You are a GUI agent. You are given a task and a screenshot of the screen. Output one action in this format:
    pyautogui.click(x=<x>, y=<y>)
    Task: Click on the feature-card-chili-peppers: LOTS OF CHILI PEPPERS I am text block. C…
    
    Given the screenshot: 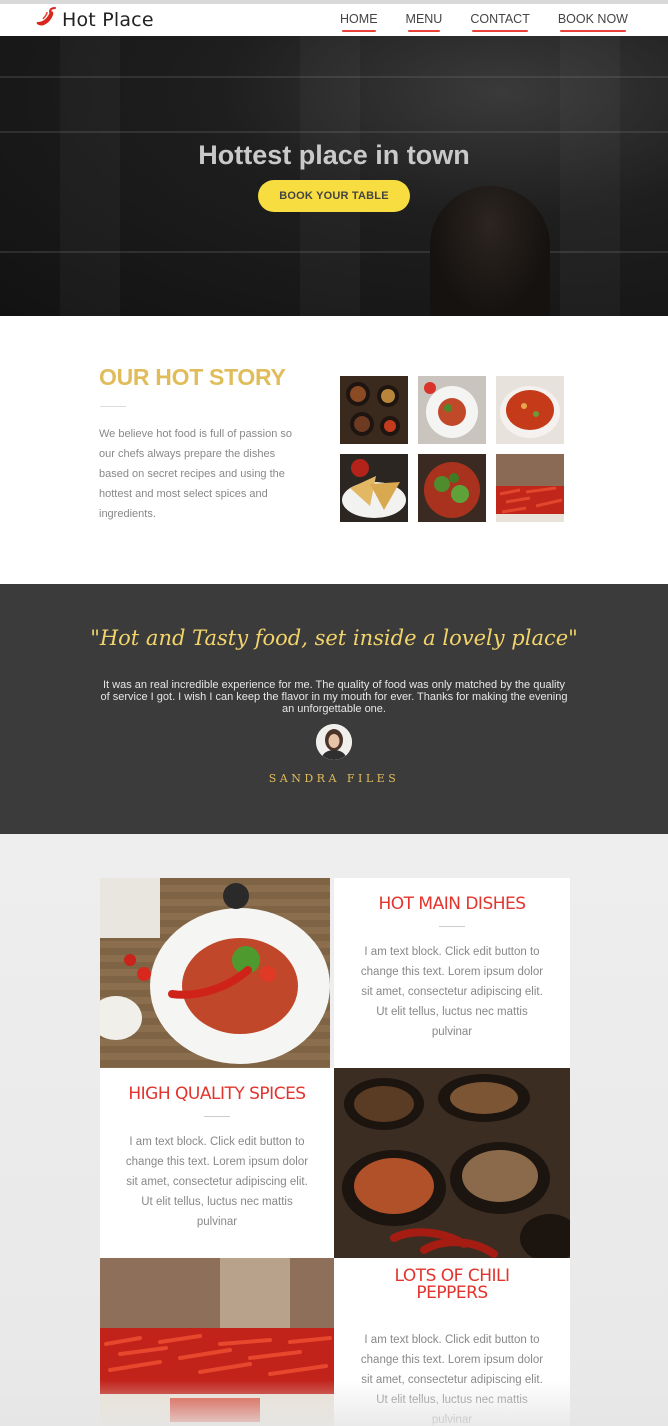 What is the action you would take?
    pyautogui.click(x=452, y=1342)
    